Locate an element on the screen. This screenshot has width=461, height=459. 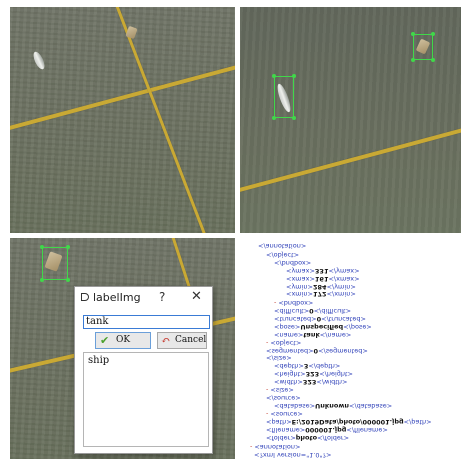
dialog-titlebar: labelImg ? ✕ is located at coordinates (143, 298).